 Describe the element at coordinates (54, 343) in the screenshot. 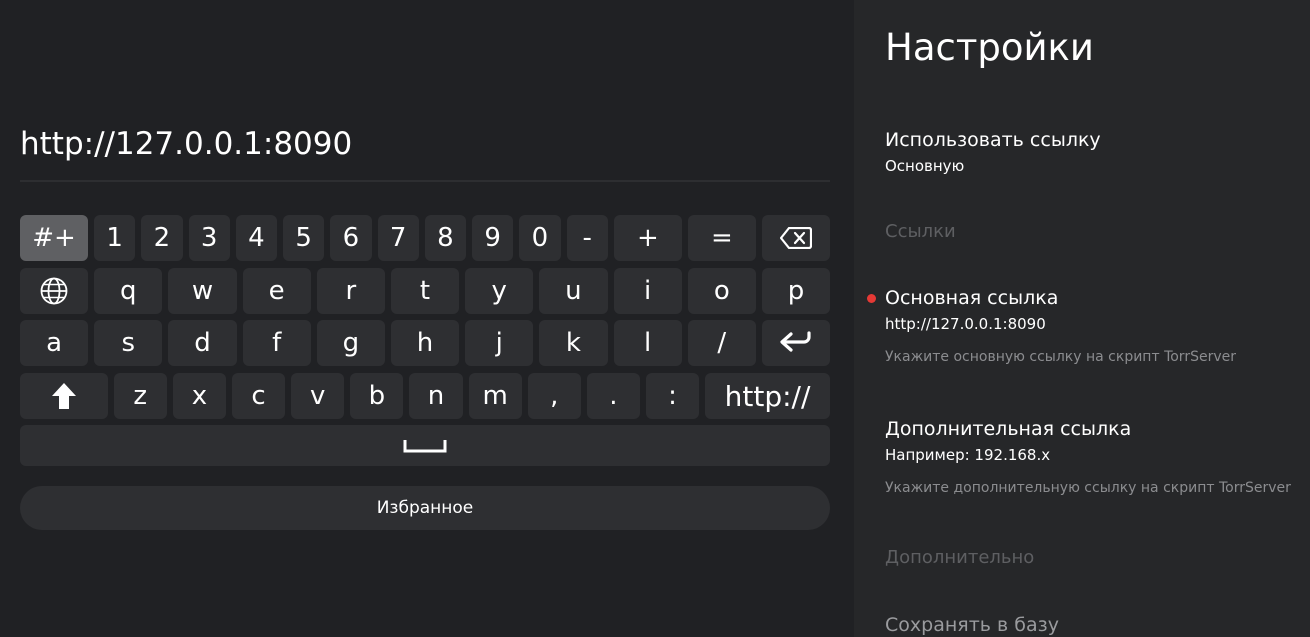

I see `key-a: a` at that location.